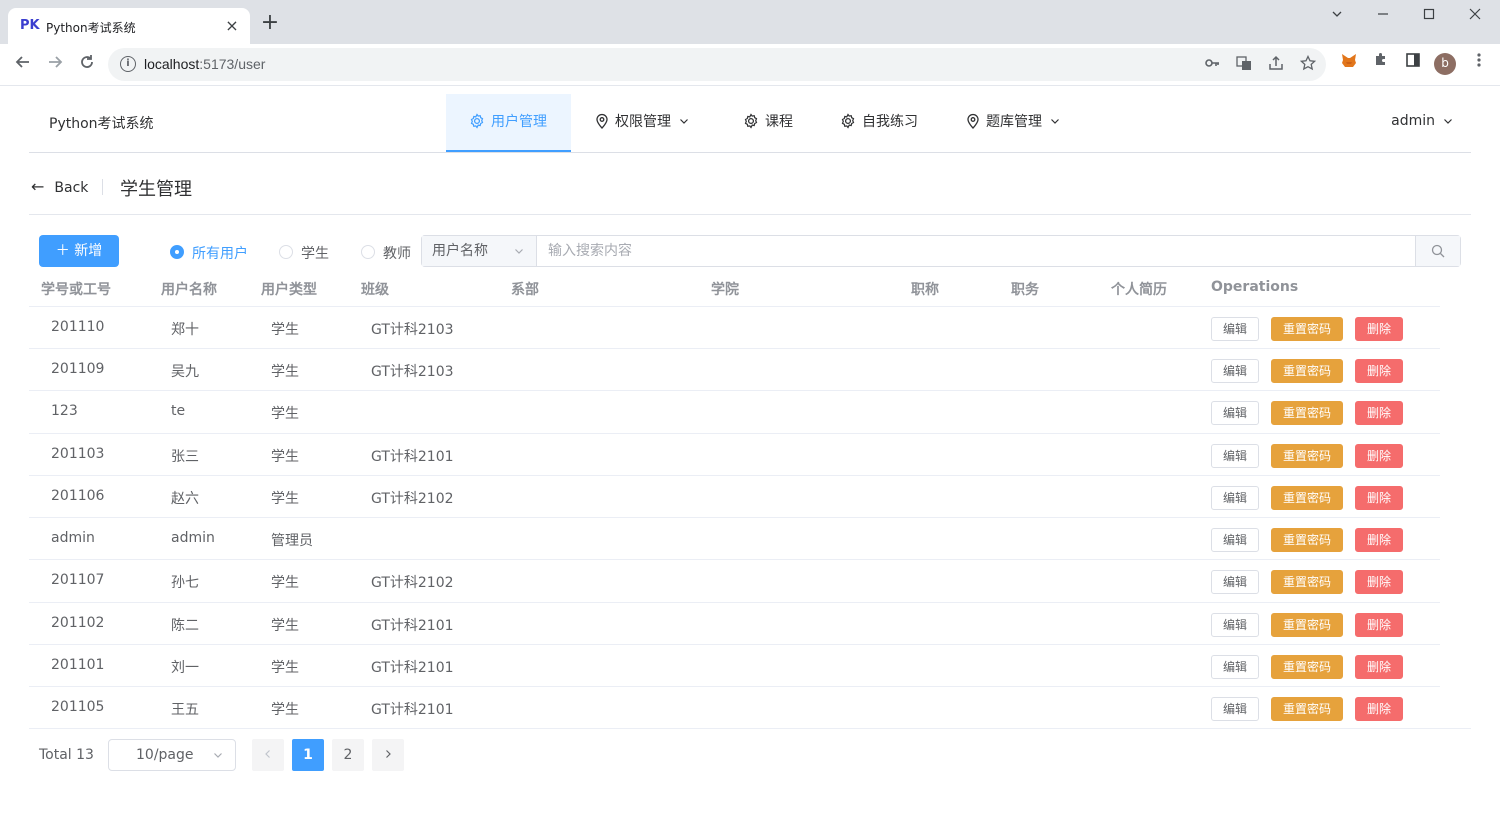  What do you see at coordinates (1413, 63) in the screenshot?
I see `side-panel-icon` at bounding box center [1413, 63].